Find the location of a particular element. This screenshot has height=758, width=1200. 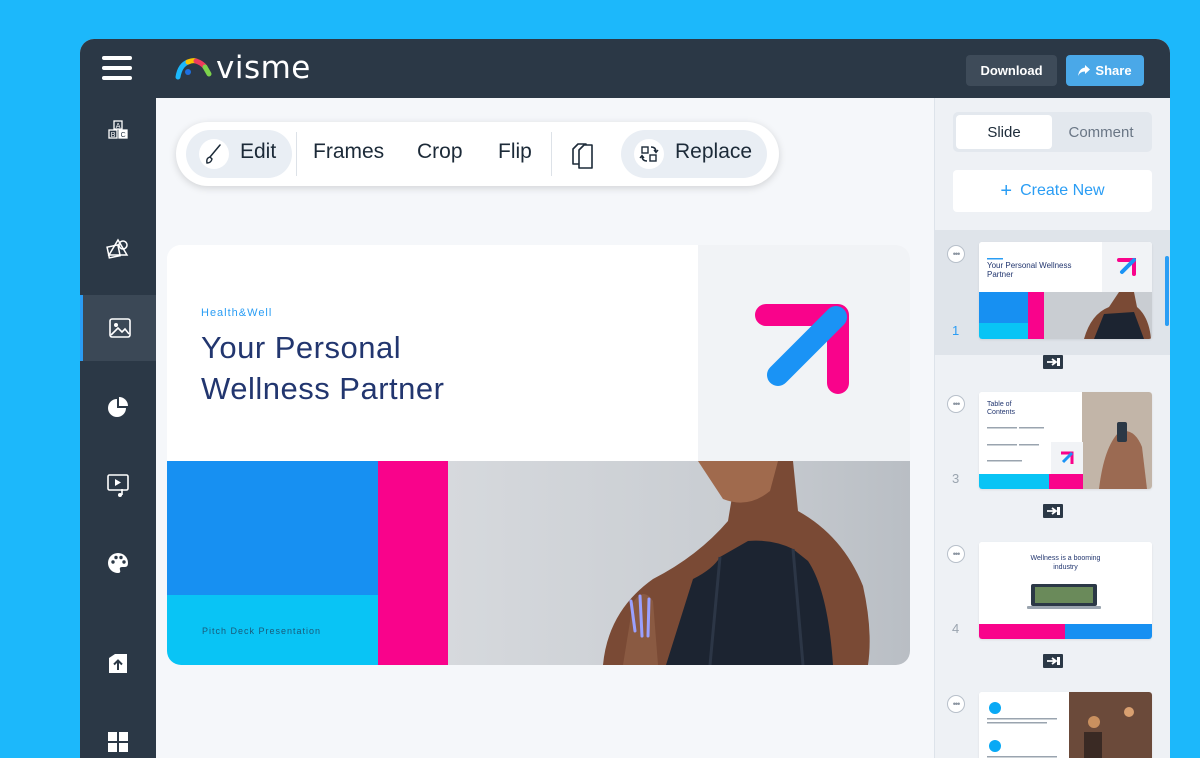

slide-thumbnail-row: ••• 1 Your Personal Wellness Partner is located at coordinates (1052, 292).